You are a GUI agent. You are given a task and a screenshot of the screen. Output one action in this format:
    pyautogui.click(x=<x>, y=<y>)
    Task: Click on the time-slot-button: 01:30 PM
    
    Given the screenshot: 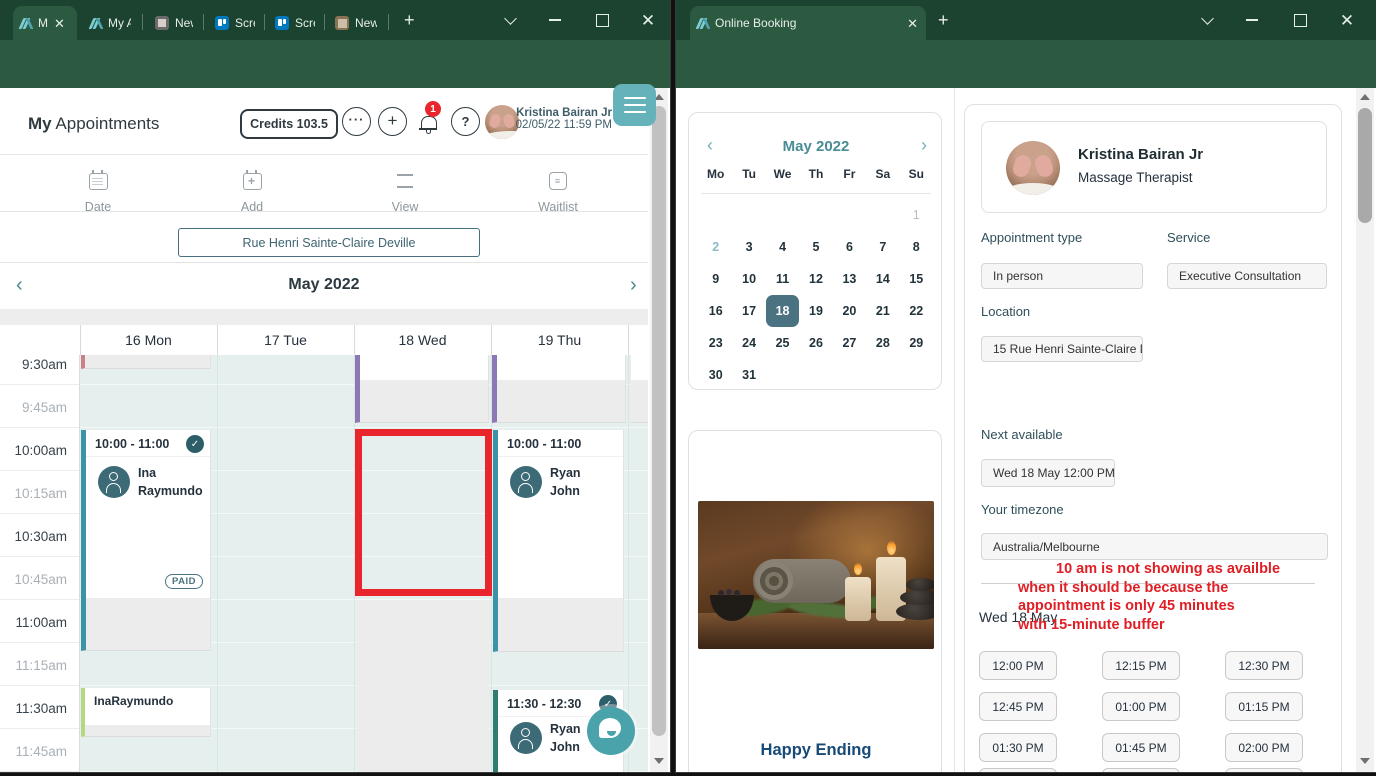 What is the action you would take?
    pyautogui.click(x=1018, y=747)
    